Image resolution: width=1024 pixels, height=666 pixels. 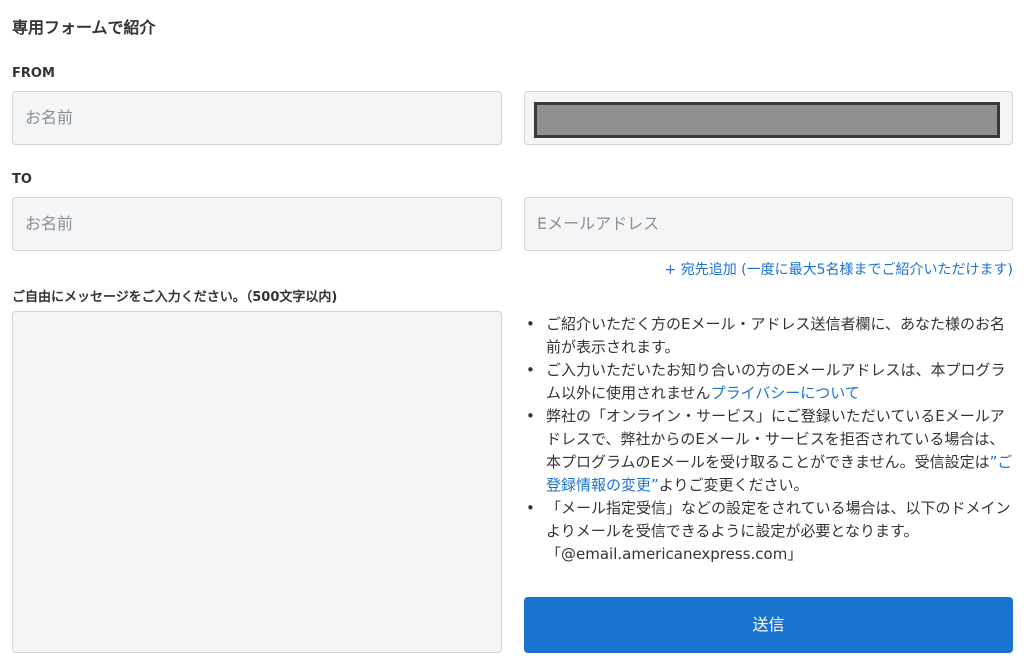 I want to click on redacted-email, so click(x=767, y=120).